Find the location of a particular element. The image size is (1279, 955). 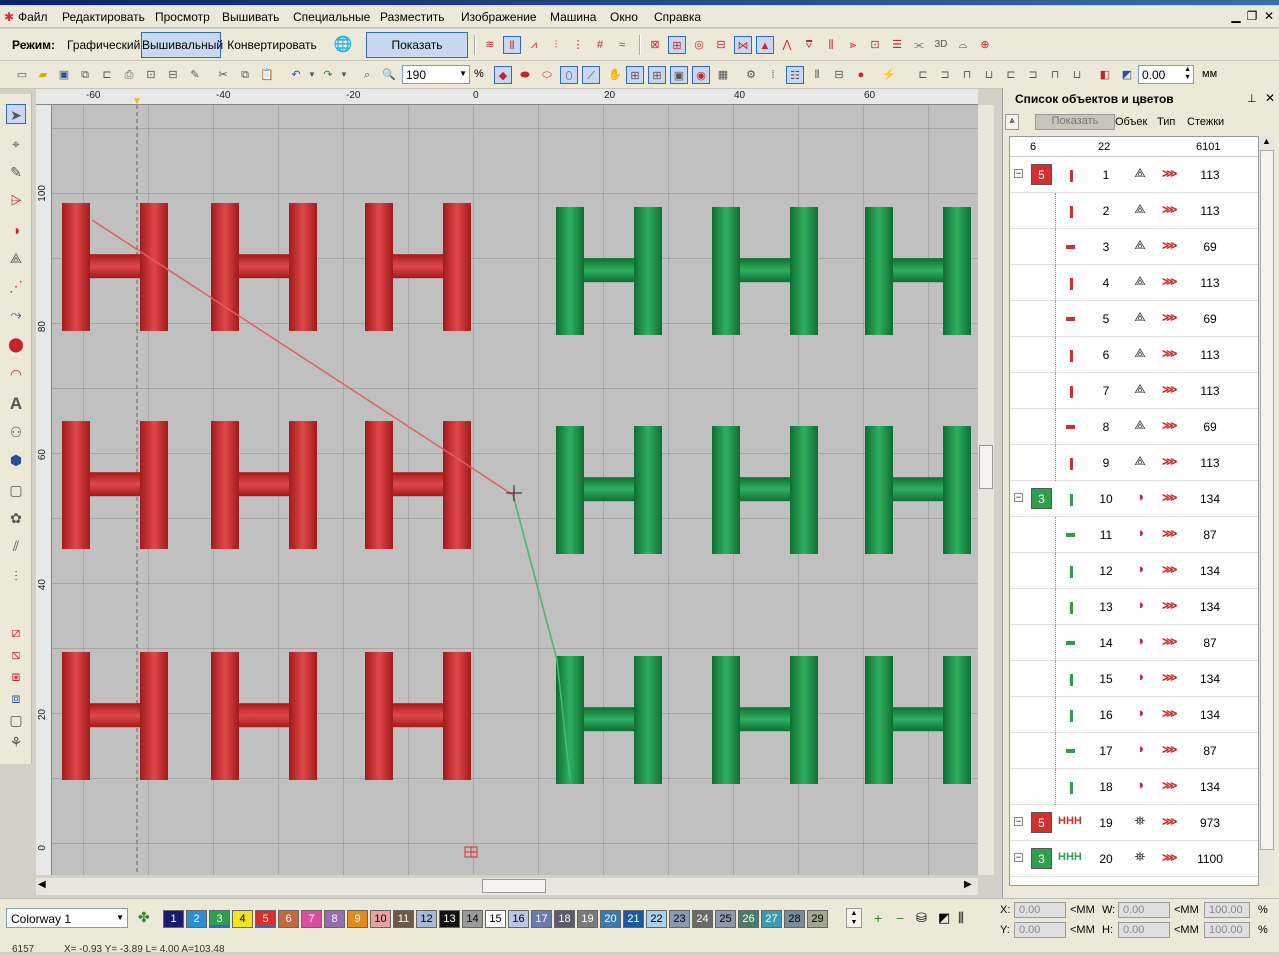

3d-icon: 3D is located at coordinates (941, 45).